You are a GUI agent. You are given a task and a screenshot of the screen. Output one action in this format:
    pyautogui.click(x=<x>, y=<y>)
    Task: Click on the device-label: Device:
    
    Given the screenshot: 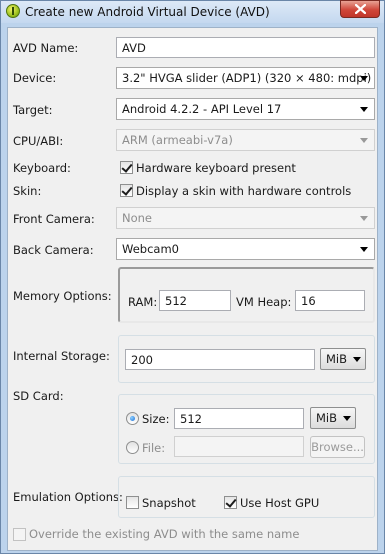 What is the action you would take?
    pyautogui.click(x=35, y=78)
    